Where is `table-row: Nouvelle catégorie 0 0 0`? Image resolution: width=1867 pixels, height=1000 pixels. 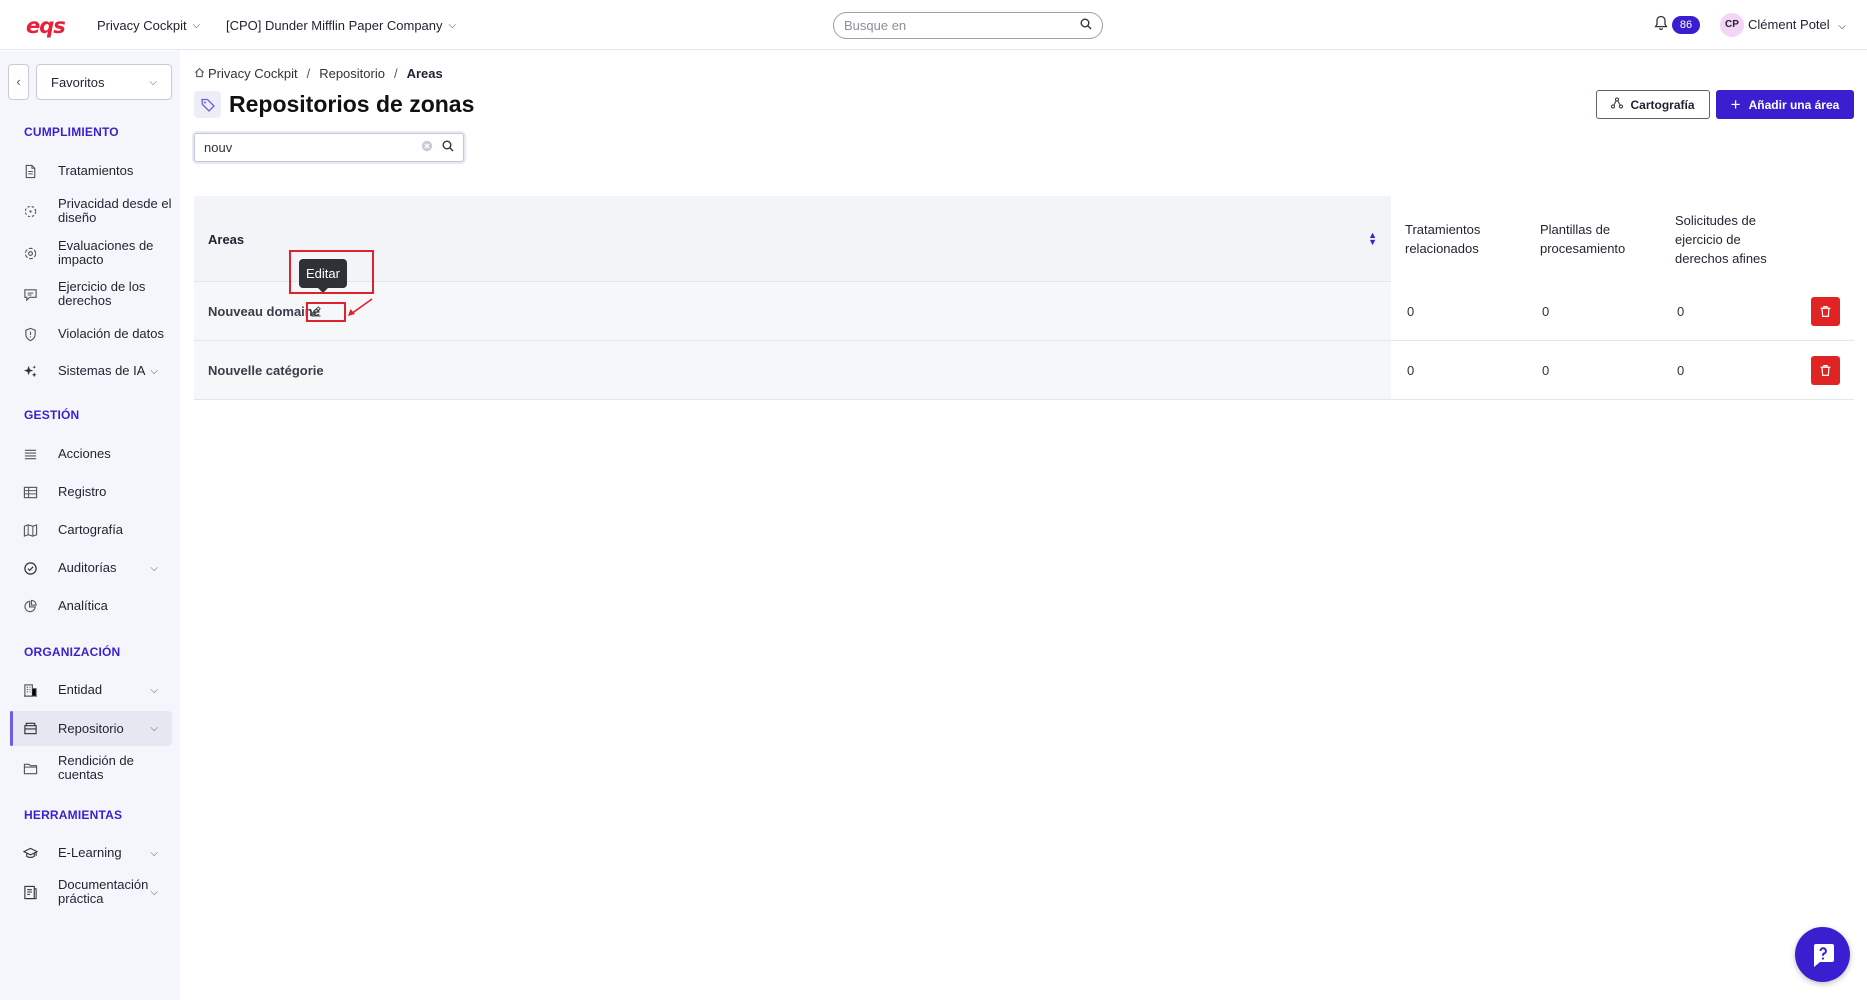 table-row: Nouvelle catégorie 0 0 0 is located at coordinates (1024, 370).